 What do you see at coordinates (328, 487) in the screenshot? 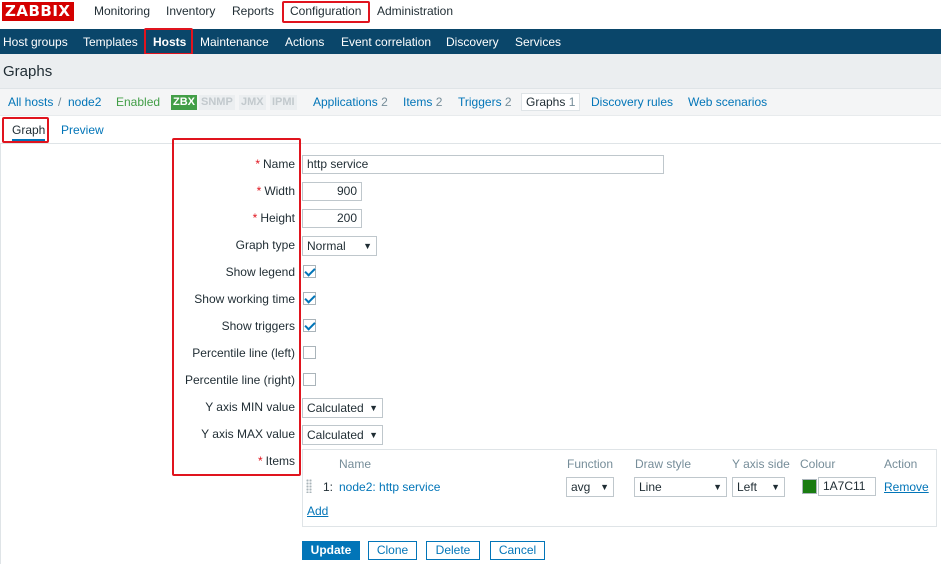
I see `row-index: 1:` at bounding box center [328, 487].